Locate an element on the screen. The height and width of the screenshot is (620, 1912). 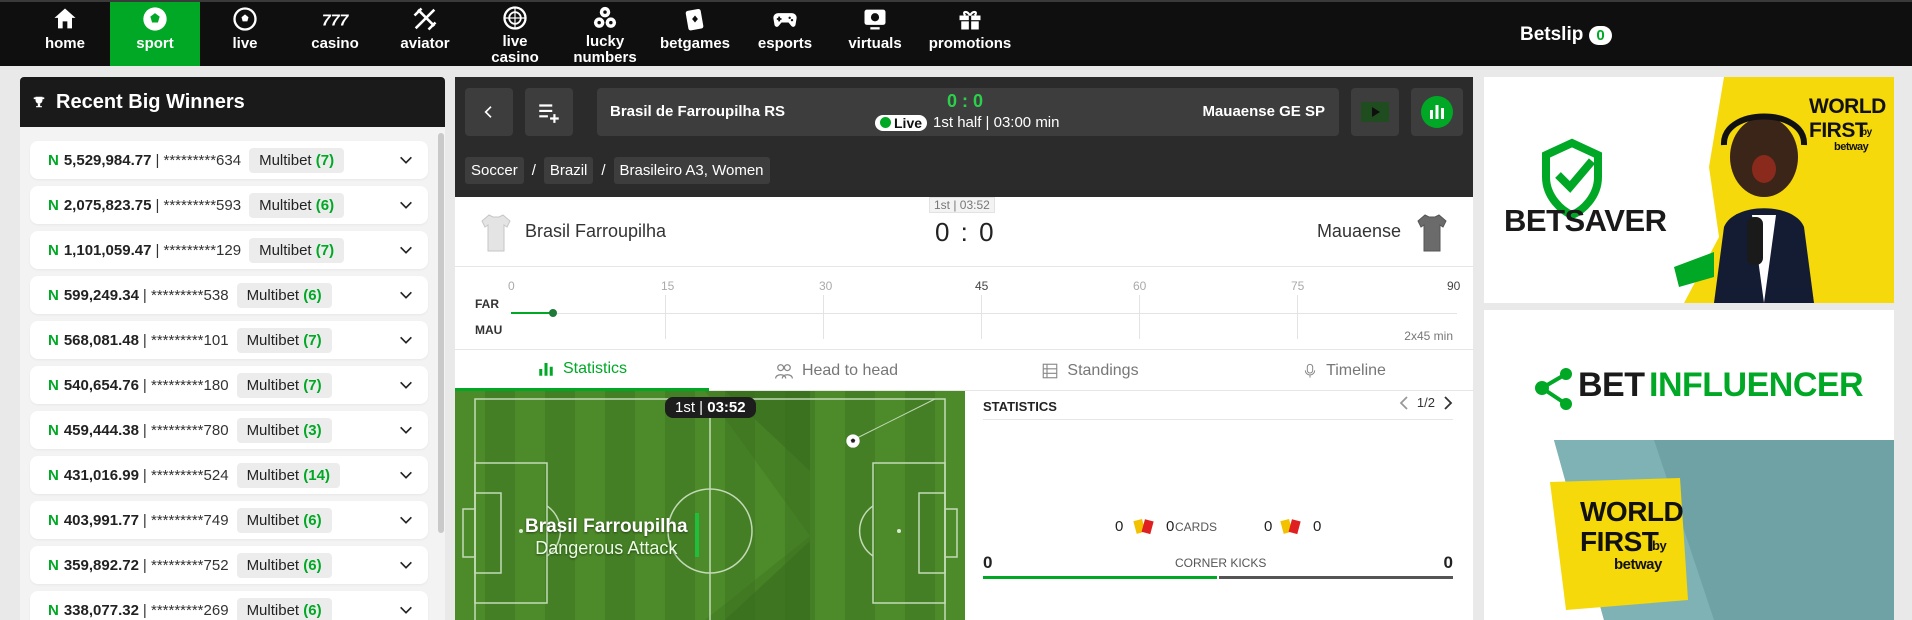
match-tracker-toggle-button is located at coordinates (1437, 112).